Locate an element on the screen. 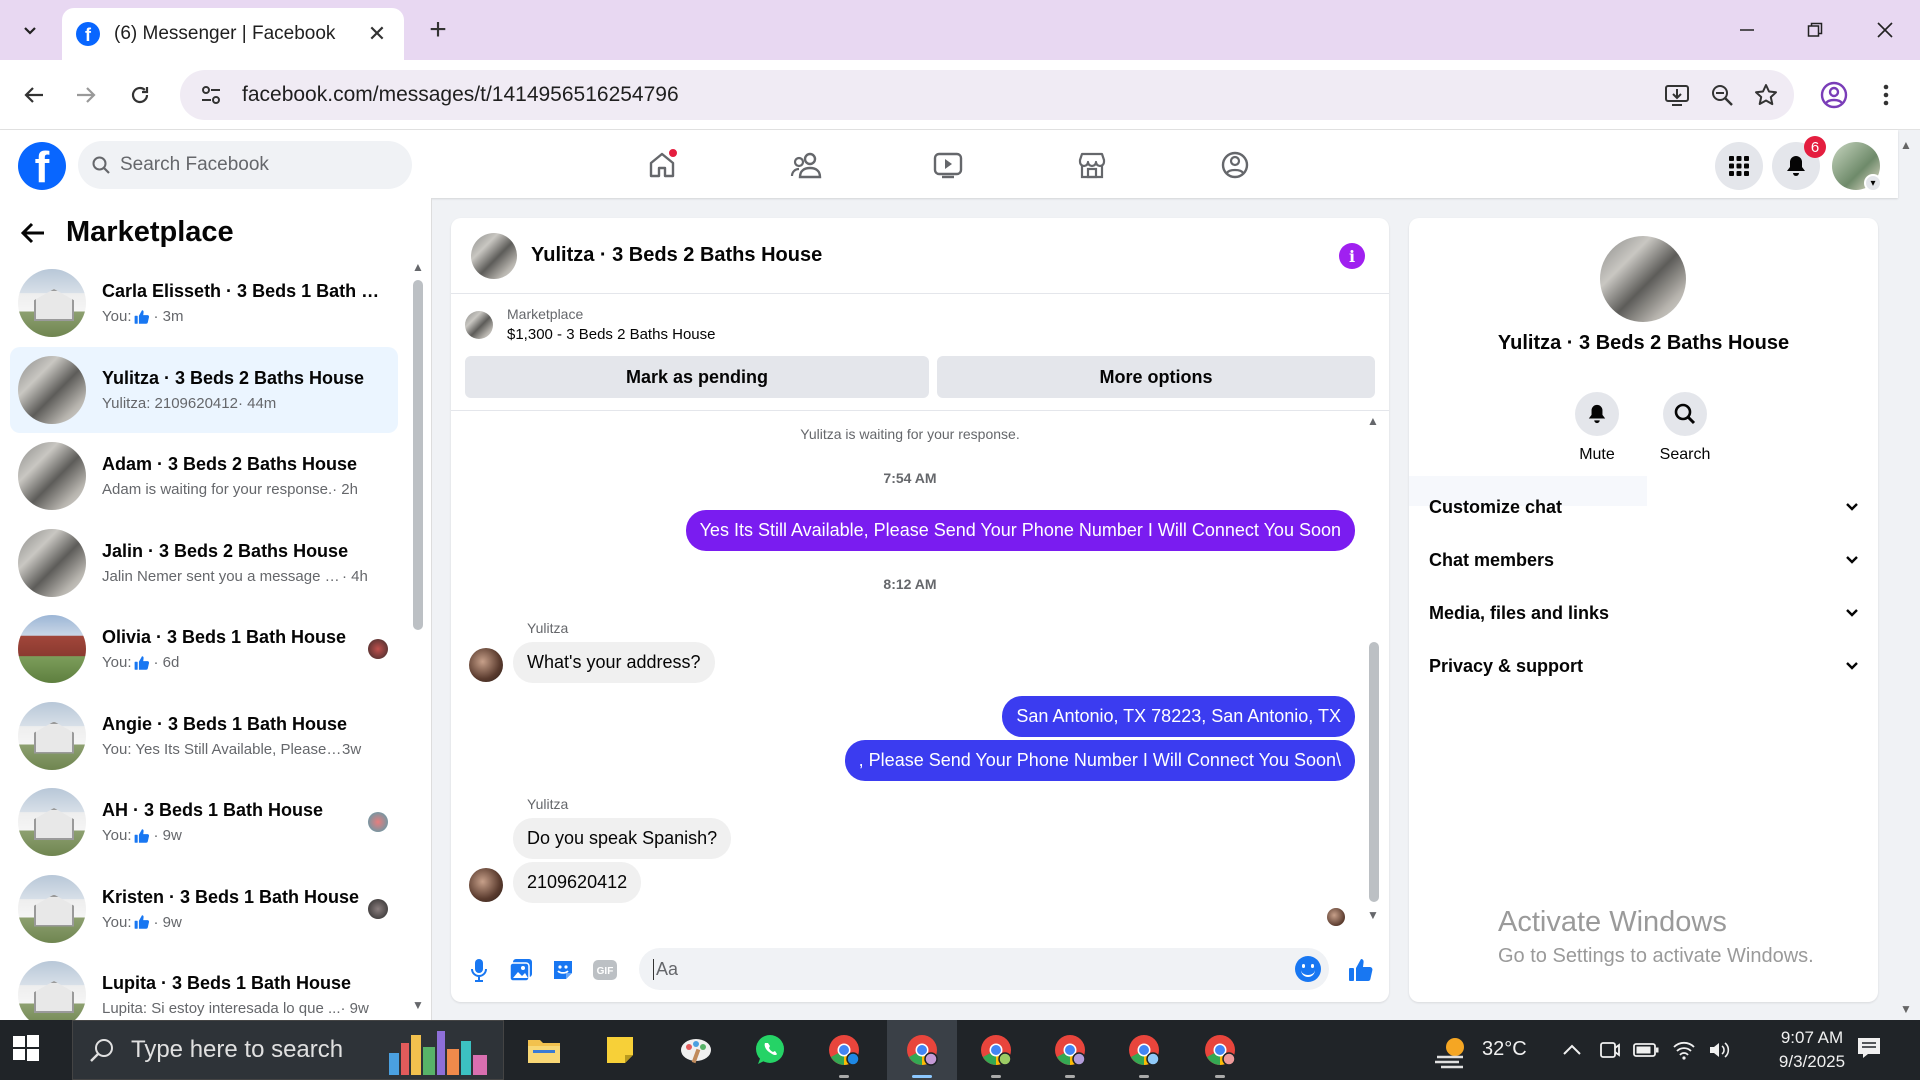 This screenshot has width=1920, height=1080. chat-scroll-up: ▲ is located at coordinates (1373, 421).